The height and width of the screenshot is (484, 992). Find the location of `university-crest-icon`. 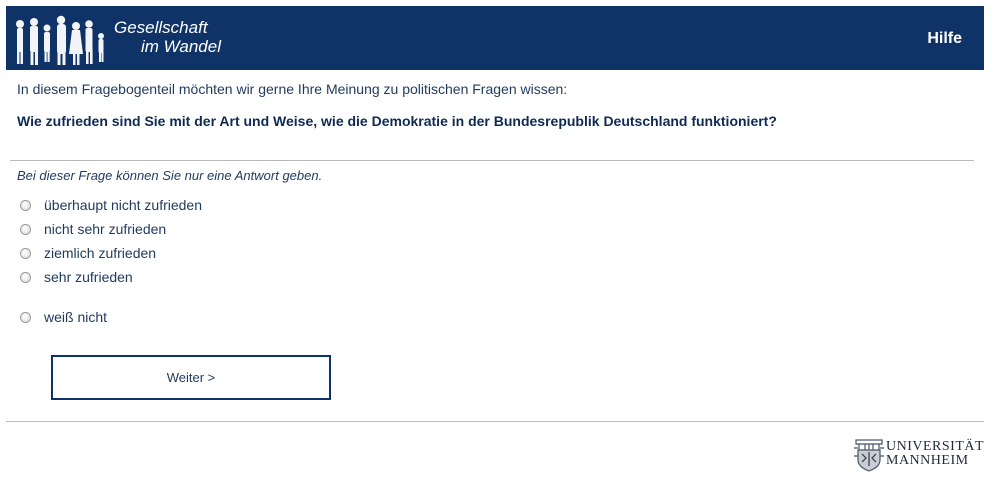

university-crest-icon is located at coordinates (869, 455).